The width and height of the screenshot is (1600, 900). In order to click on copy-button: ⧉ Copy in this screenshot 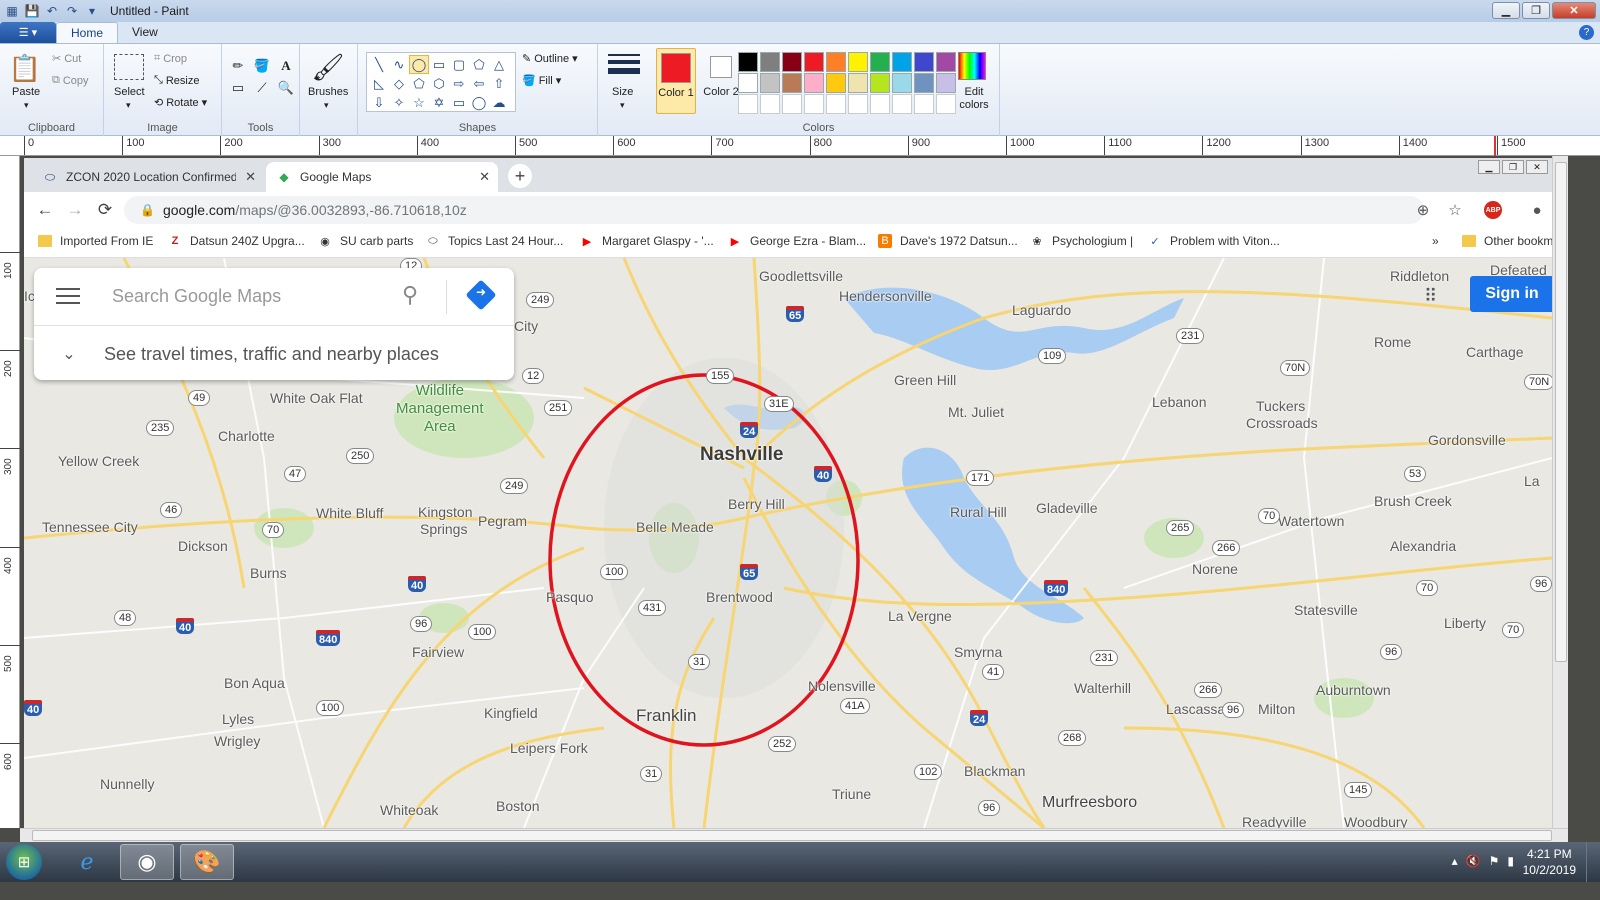, I will do `click(70, 80)`.